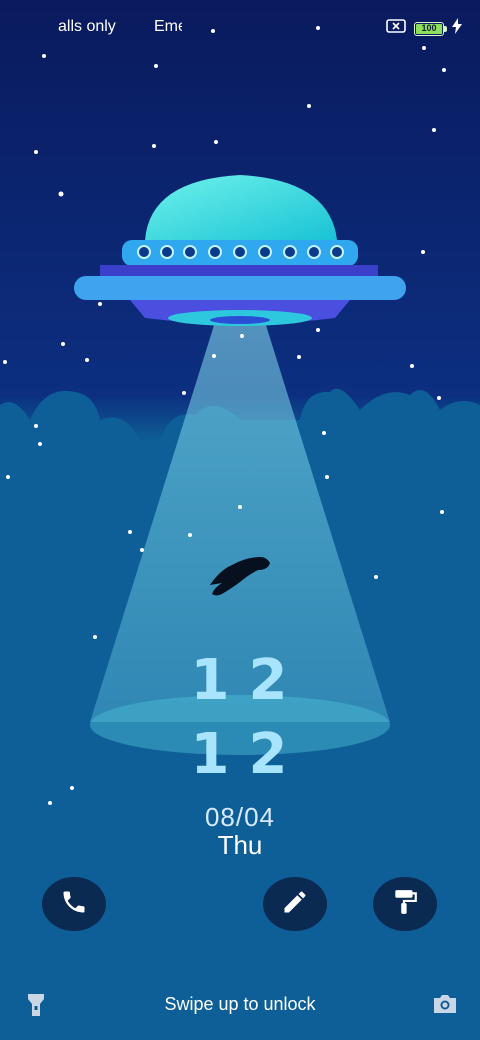  I want to click on battery-level-text: 100, so click(429, 27).